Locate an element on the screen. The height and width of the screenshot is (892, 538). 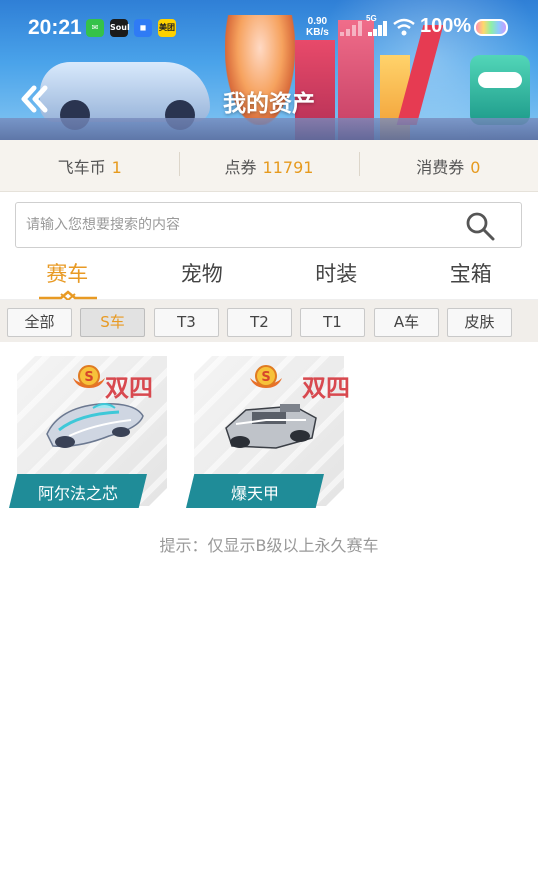
currency-label: 飞车币 is located at coordinates (81, 167).